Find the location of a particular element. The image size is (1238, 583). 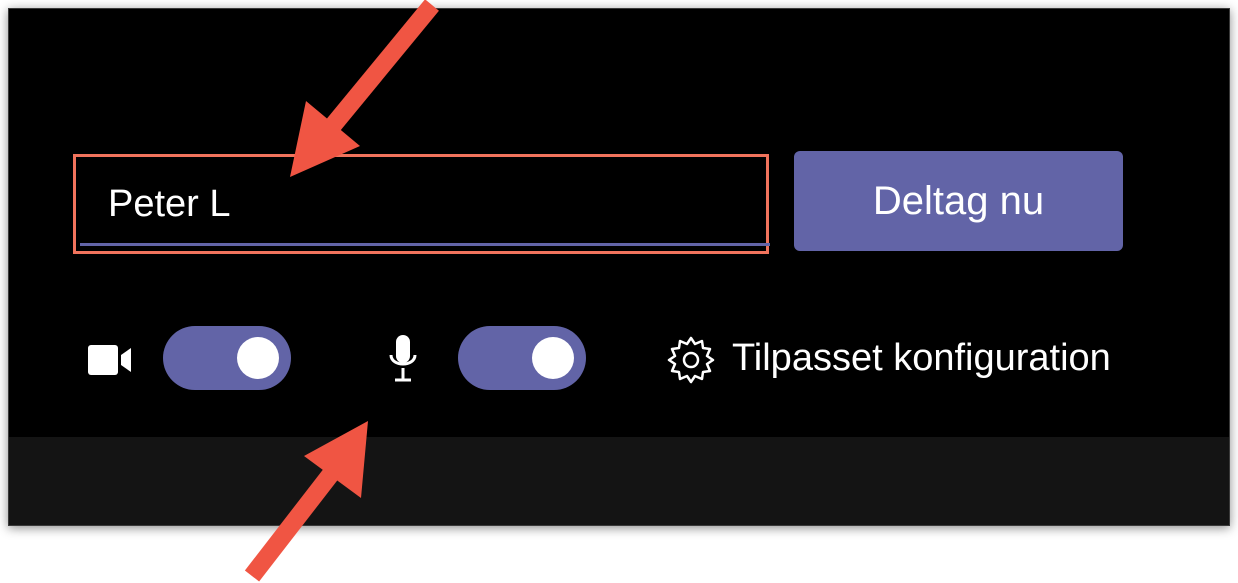

microphone-toggle-knob is located at coordinates (553, 358).